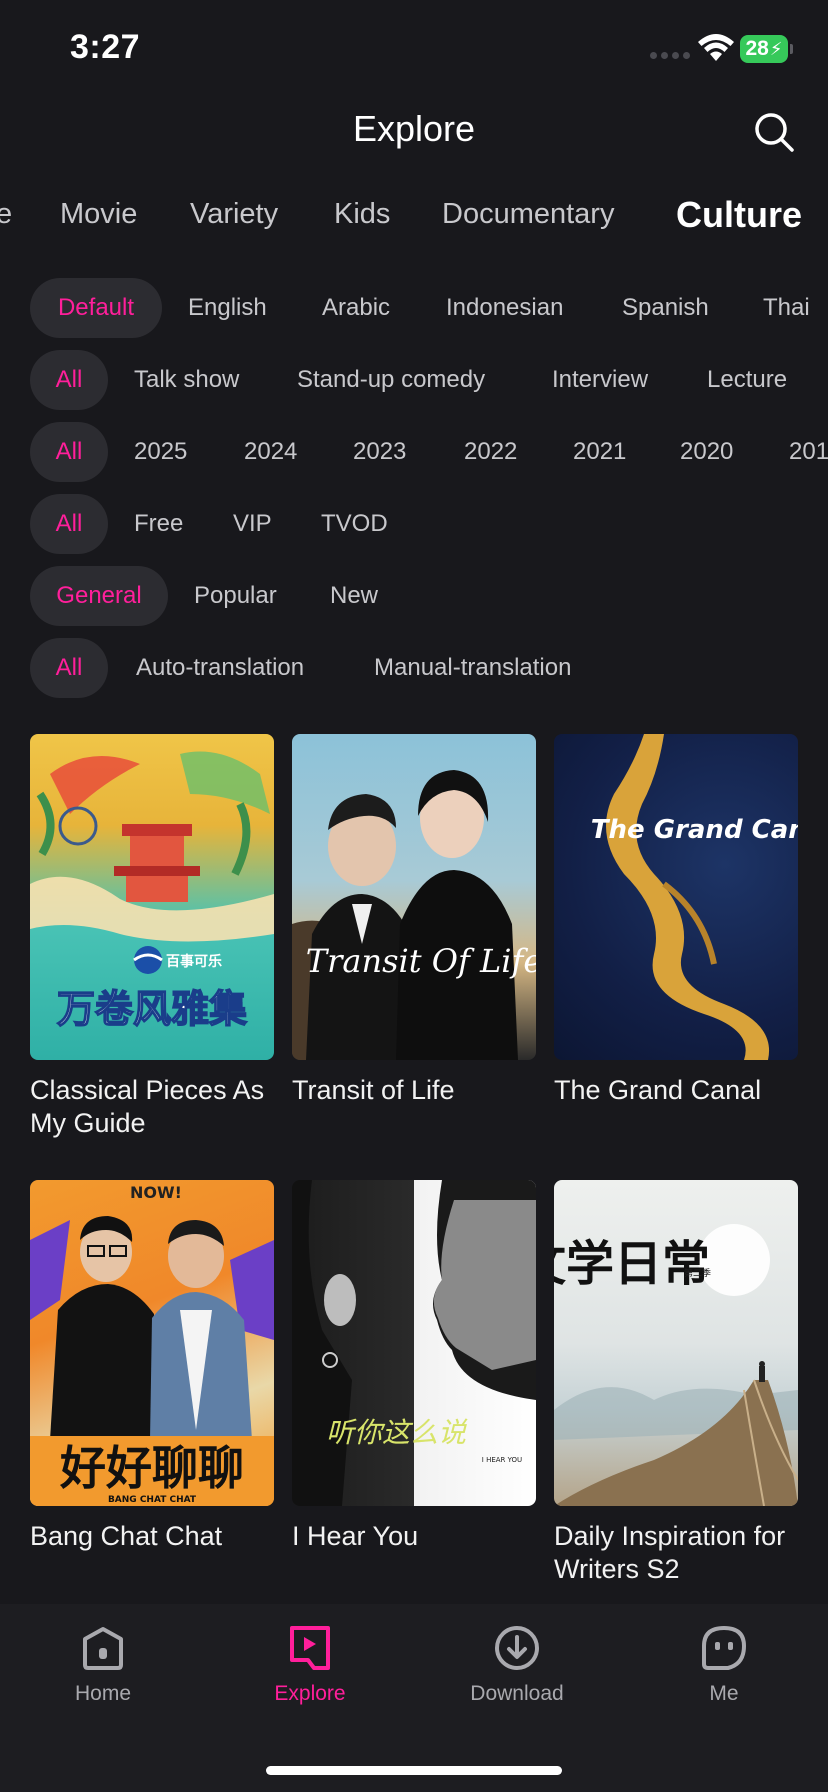  Describe the element at coordinates (414, 128) in the screenshot. I see `page-title: Explore` at that location.